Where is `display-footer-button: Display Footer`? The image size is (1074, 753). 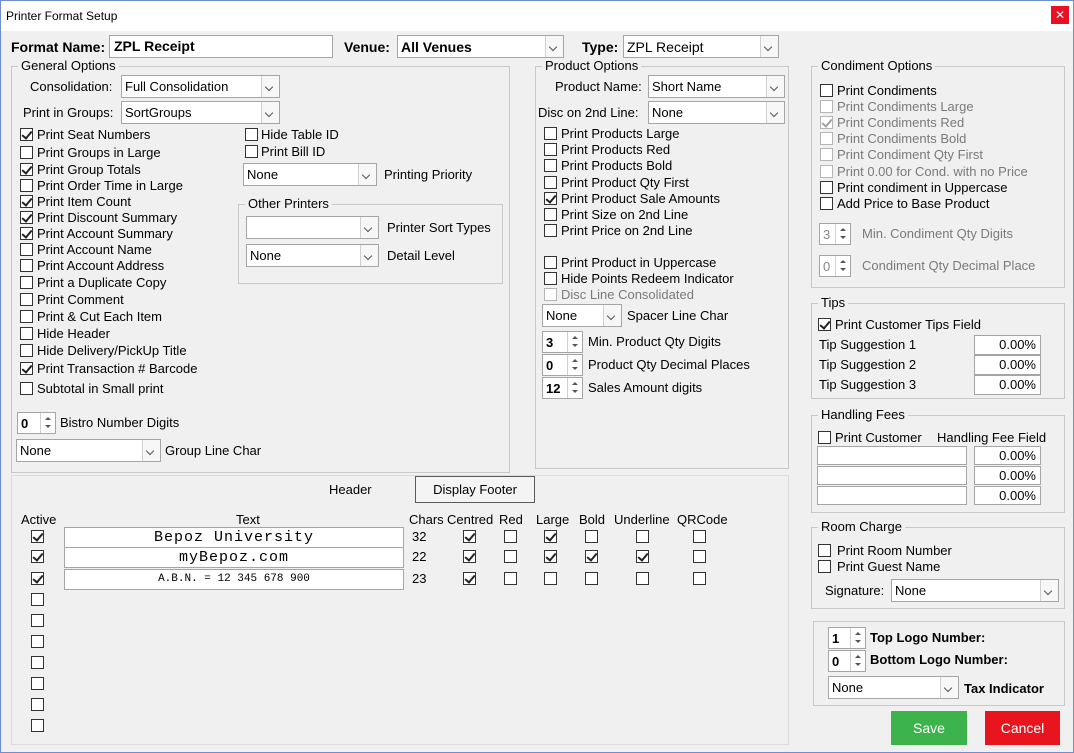 display-footer-button: Display Footer is located at coordinates (475, 489).